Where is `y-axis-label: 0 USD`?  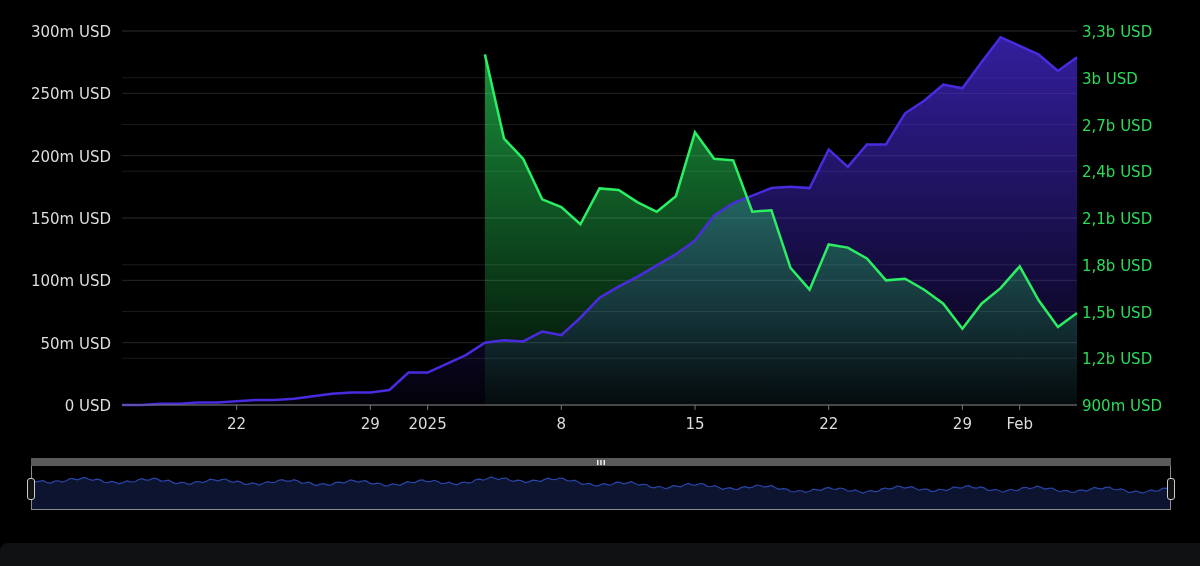
y-axis-label: 0 USD is located at coordinates (87, 406).